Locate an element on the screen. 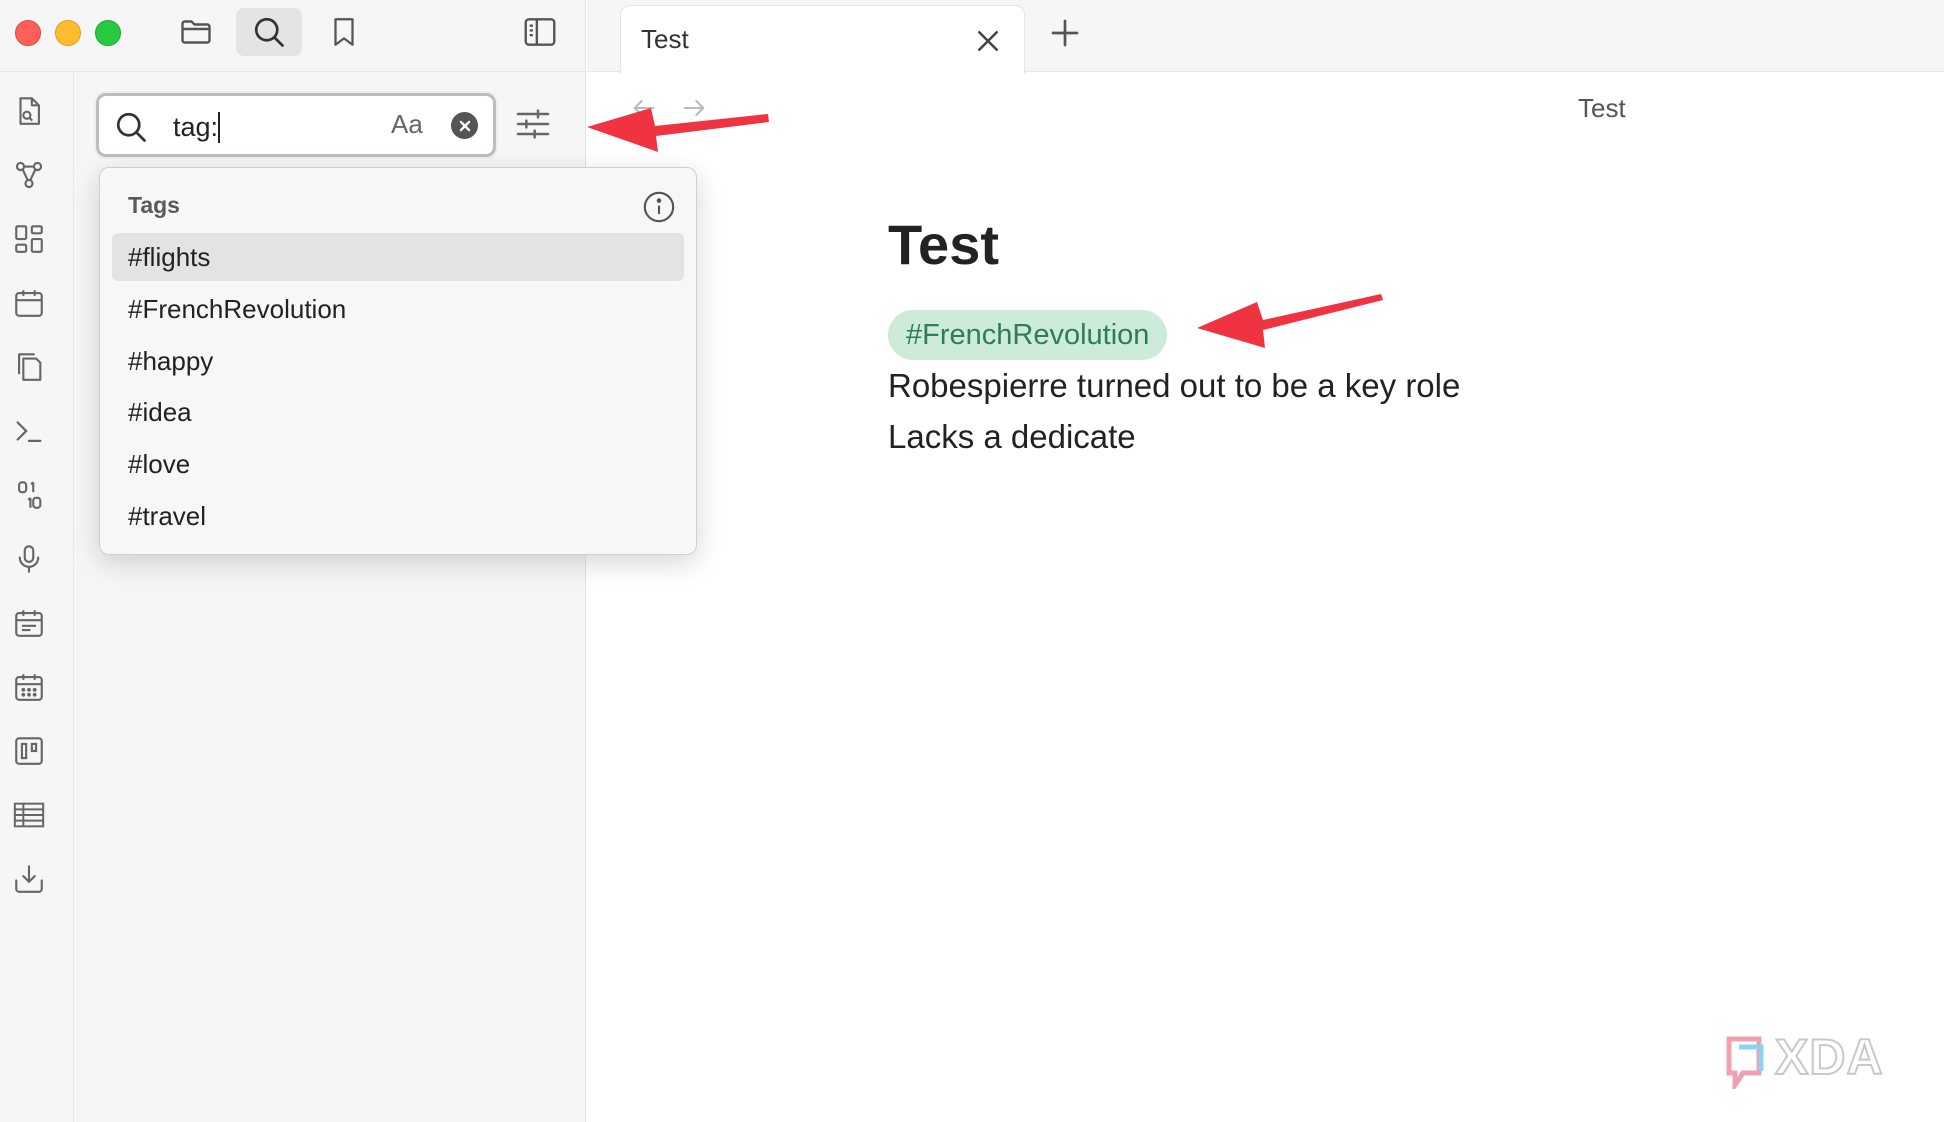 This screenshot has height=1122, width=1944. sidebar-toggle-button is located at coordinates (540, 32).